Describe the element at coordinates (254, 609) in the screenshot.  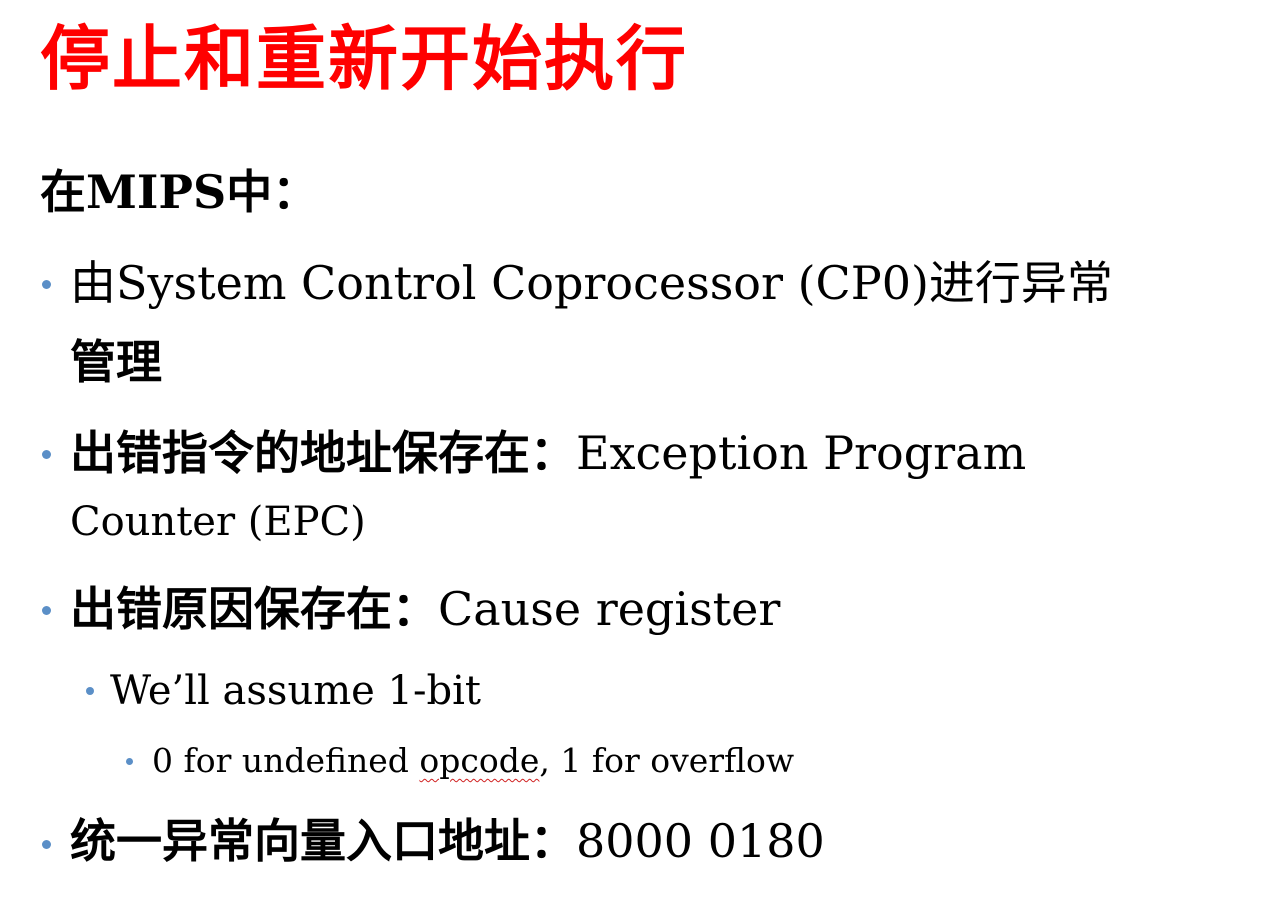
I see `bullet-3-cjk-text: 出错原因保存在：` at that location.